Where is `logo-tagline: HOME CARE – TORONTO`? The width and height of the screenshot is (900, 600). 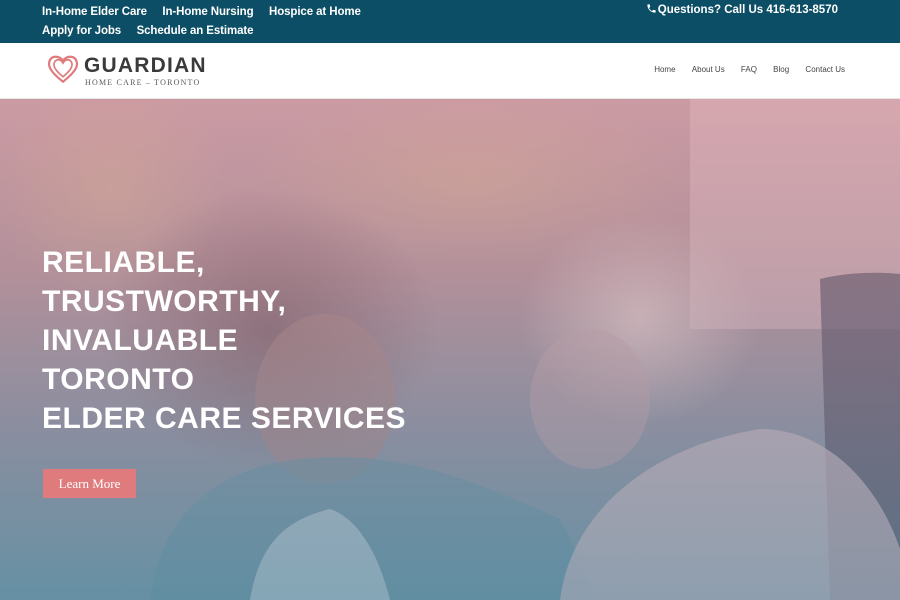
logo-tagline: HOME CARE – TORONTO is located at coordinates (143, 82).